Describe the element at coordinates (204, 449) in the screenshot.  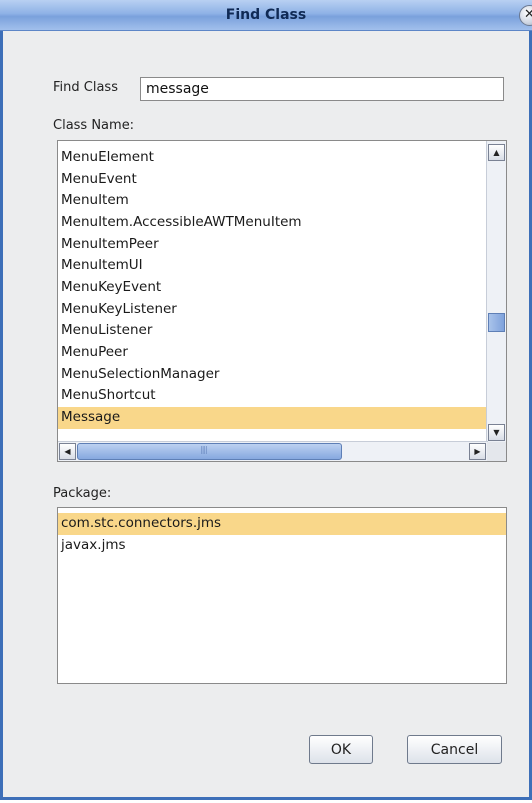
I see `thumb-grip-icon: ||||` at that location.